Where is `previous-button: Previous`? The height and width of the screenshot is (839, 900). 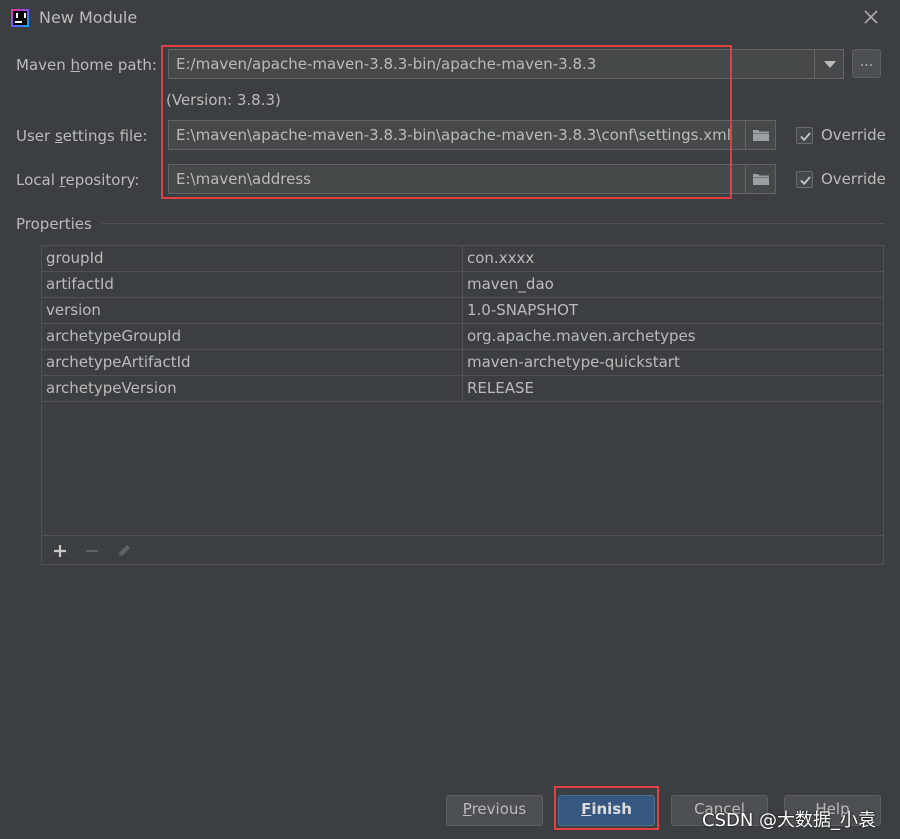 previous-button: Previous is located at coordinates (494, 810).